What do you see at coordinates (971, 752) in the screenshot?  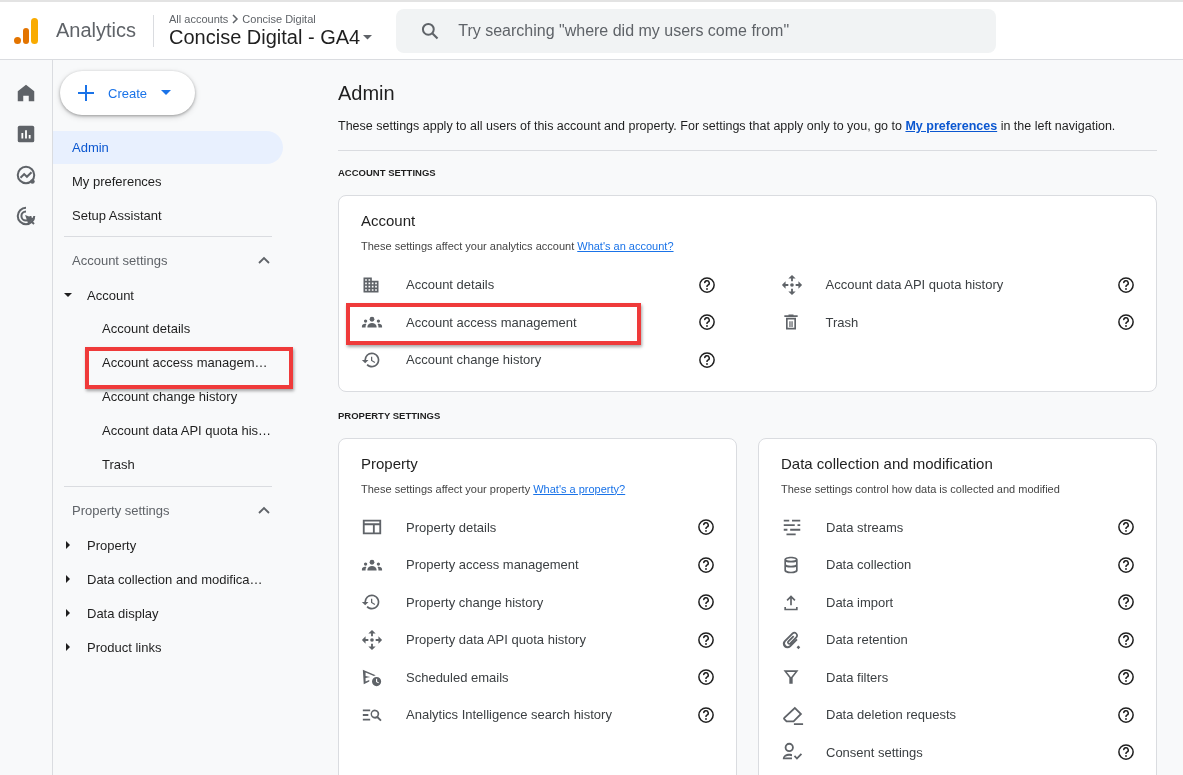 I see `settings-link: Consent settings` at bounding box center [971, 752].